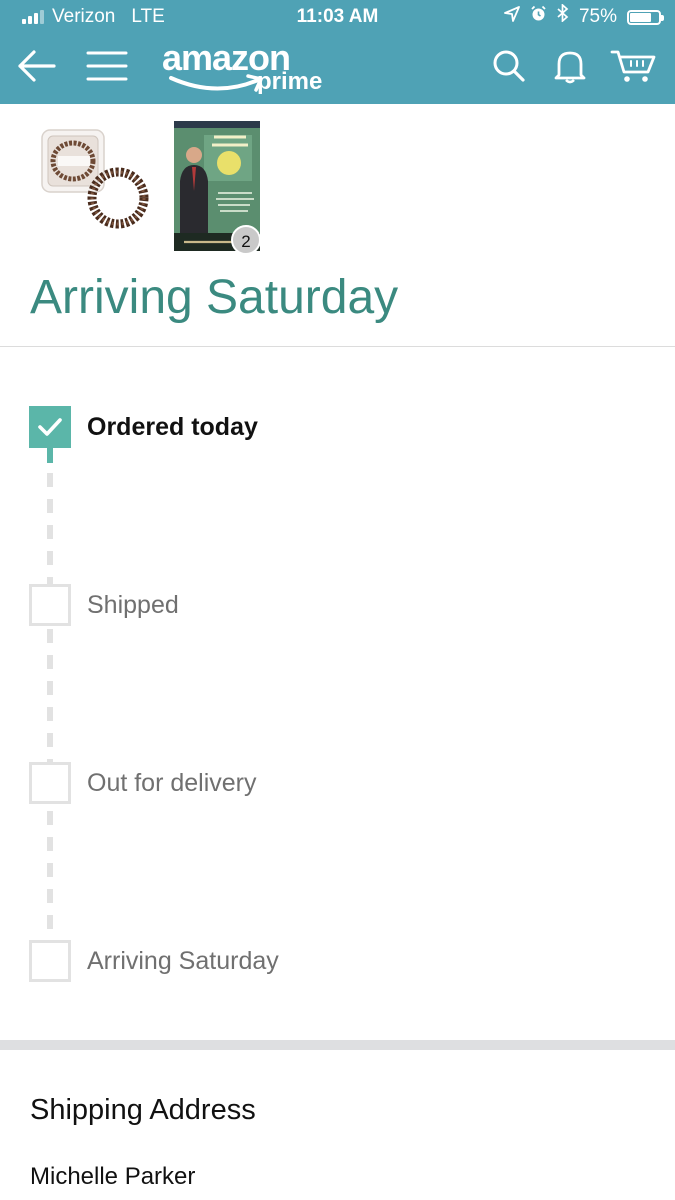 The image size is (675, 1200). Describe the element at coordinates (337, 17) in the screenshot. I see `status-bar: Verizon LTE 11:03 AM 75%` at that location.